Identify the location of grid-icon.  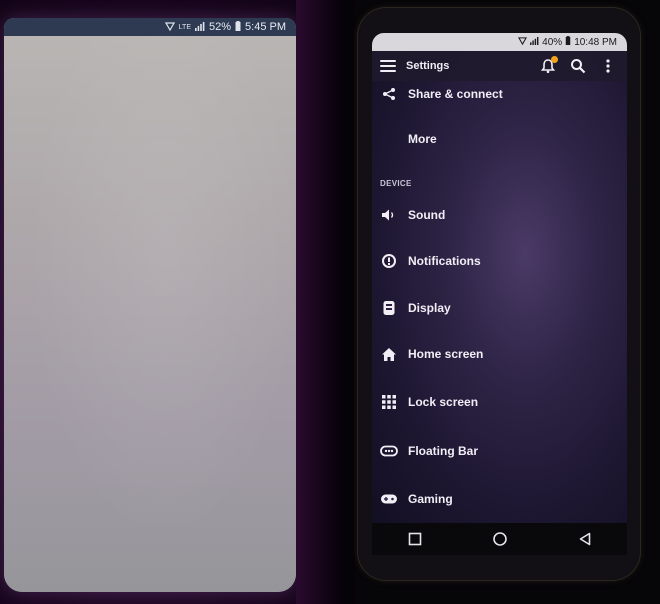
(389, 402).